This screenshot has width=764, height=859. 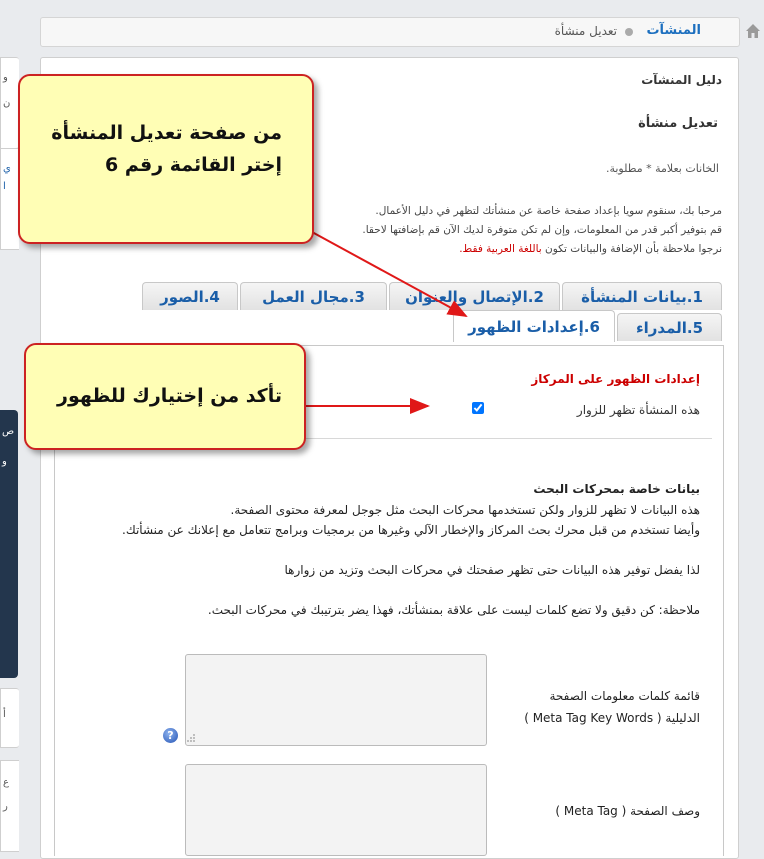 I want to click on breadcrumb-current: تعديل منشأة, so click(x=585, y=31).